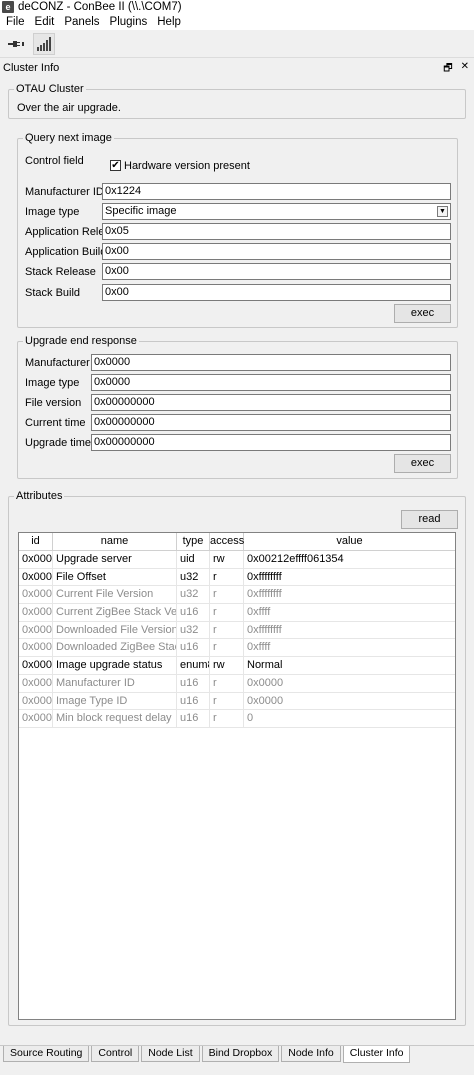 The width and height of the screenshot is (474, 1075). Describe the element at coordinates (36, 665) in the screenshot. I see `cell-id: 0x0006` at that location.